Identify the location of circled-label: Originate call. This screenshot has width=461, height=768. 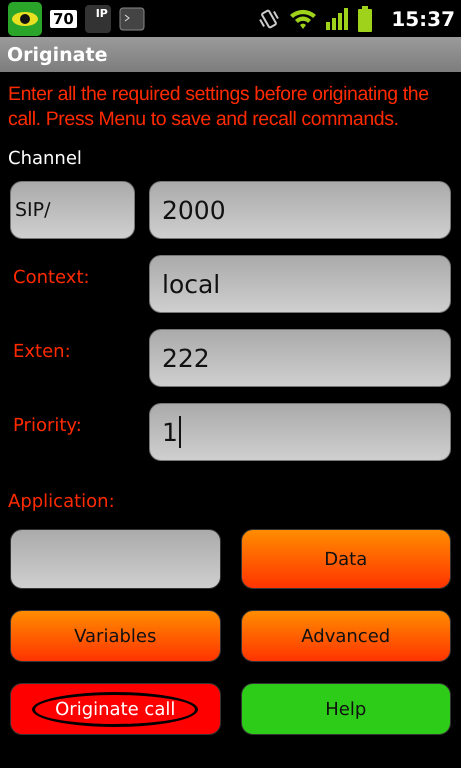
(115, 709).